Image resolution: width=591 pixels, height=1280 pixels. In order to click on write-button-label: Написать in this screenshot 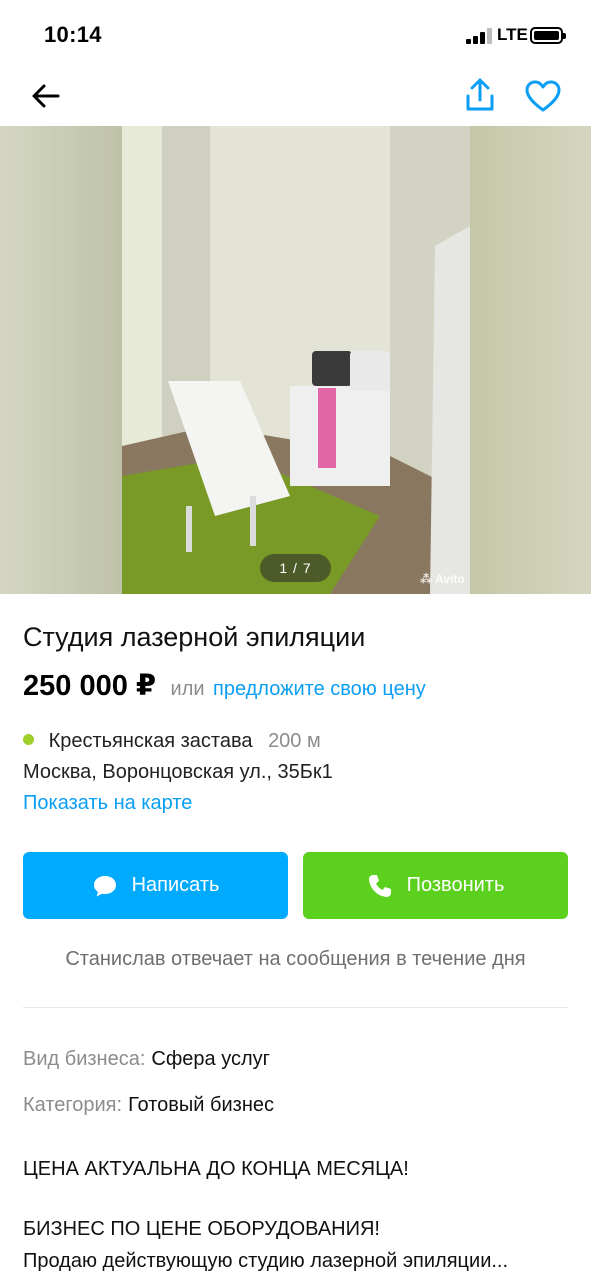, I will do `click(175, 885)`.